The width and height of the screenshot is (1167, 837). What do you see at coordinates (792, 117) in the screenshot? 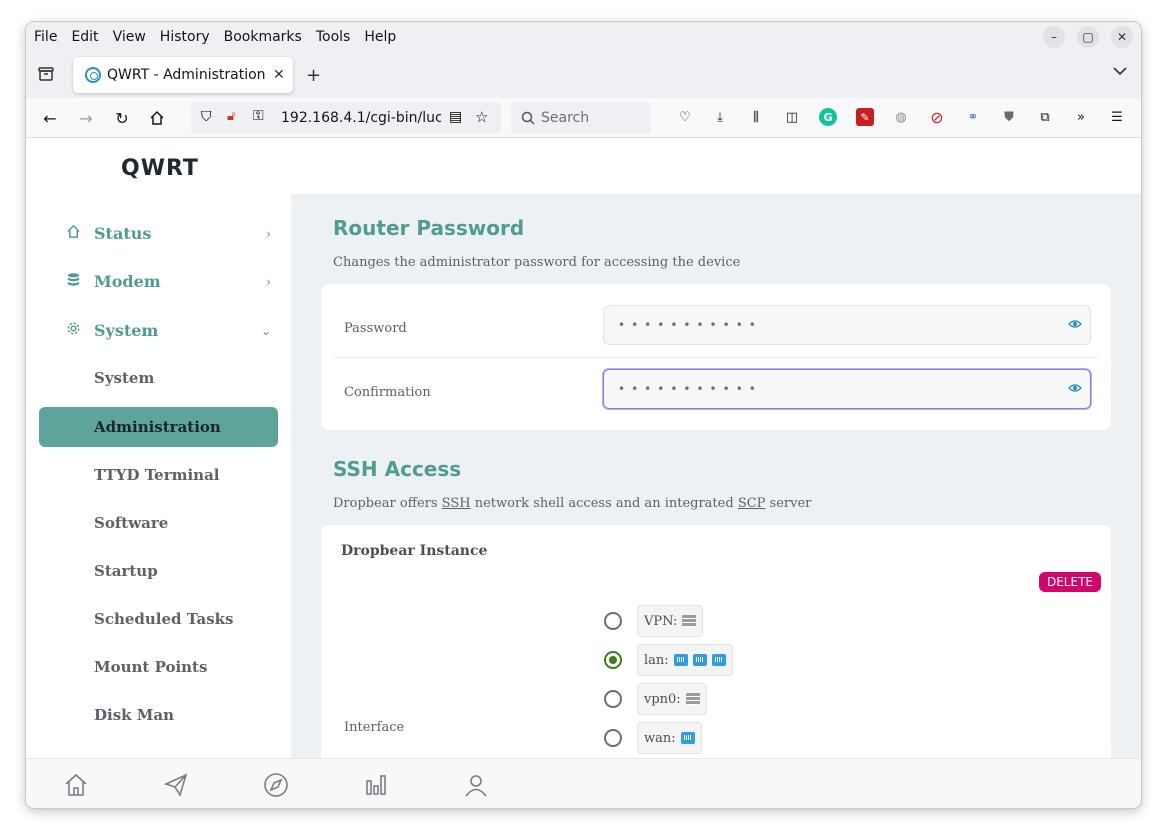
I see `sidebar-toggle-icon: ◫` at bounding box center [792, 117].